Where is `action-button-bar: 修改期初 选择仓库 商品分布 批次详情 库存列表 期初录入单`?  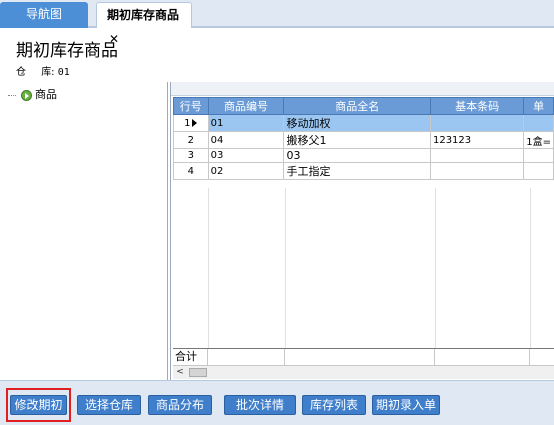
action-button-bar: 修改期初 选择仓库 商品分布 批次详情 库存列表 期初录入单 is located at coordinates (277, 402).